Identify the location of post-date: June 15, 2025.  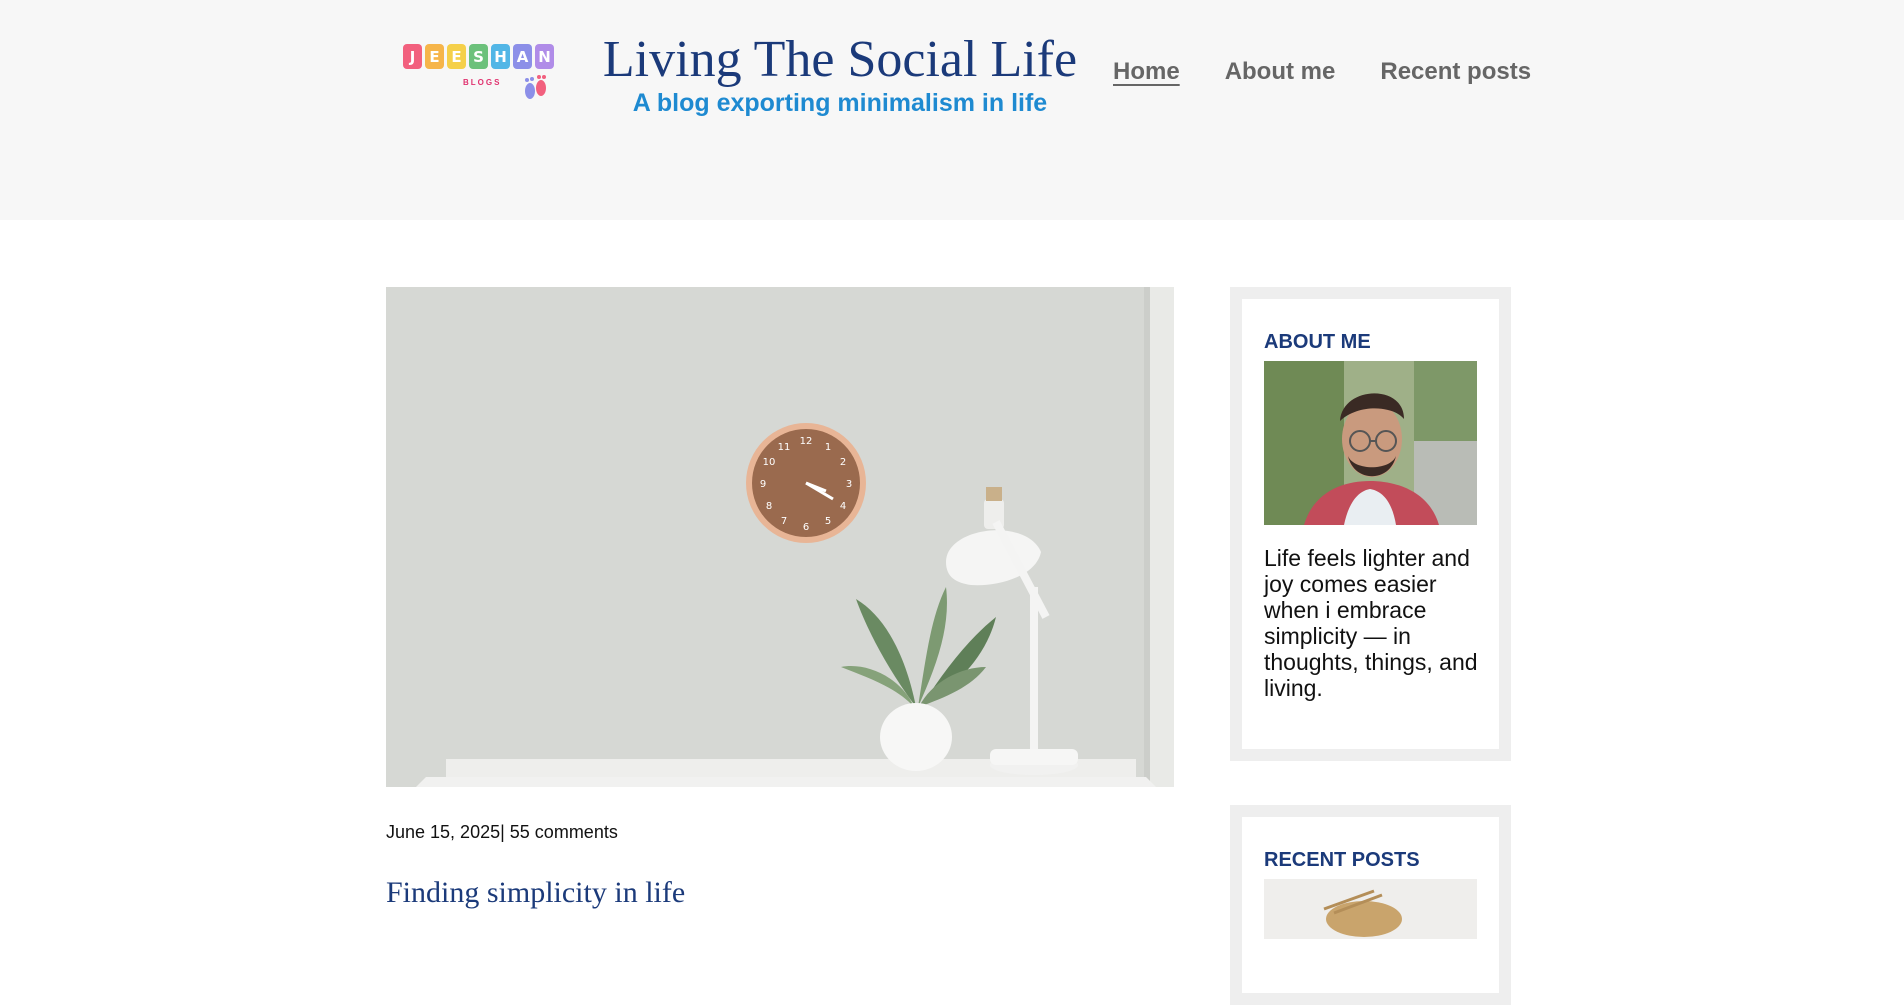
(443, 832).